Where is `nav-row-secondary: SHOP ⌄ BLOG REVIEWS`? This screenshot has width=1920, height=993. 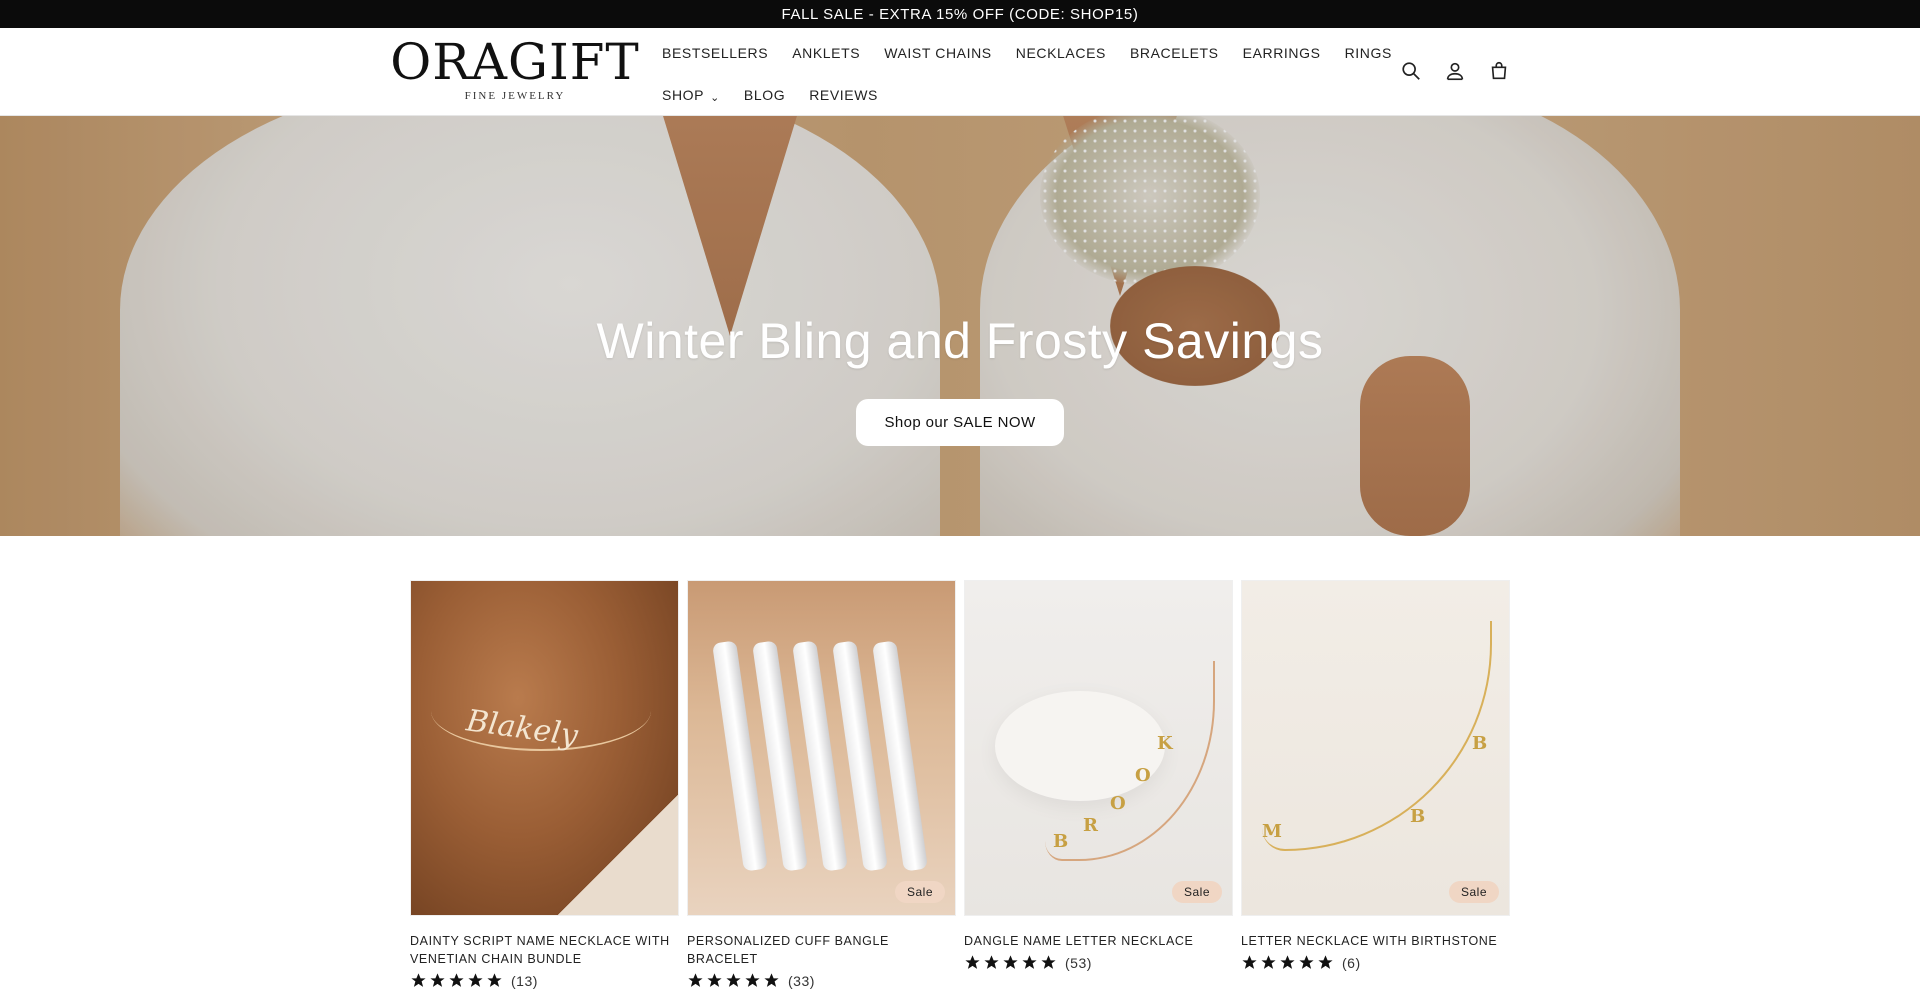
nav-row-secondary: SHOP ⌄ BLOG REVIEWS is located at coordinates (770, 95).